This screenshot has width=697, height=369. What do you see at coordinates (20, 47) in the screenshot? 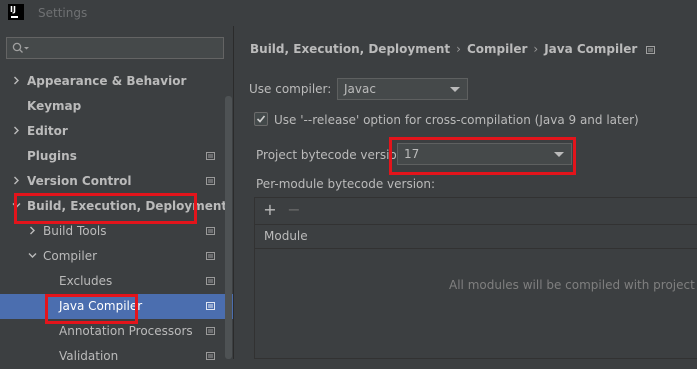
I see `search-icon` at bounding box center [20, 47].